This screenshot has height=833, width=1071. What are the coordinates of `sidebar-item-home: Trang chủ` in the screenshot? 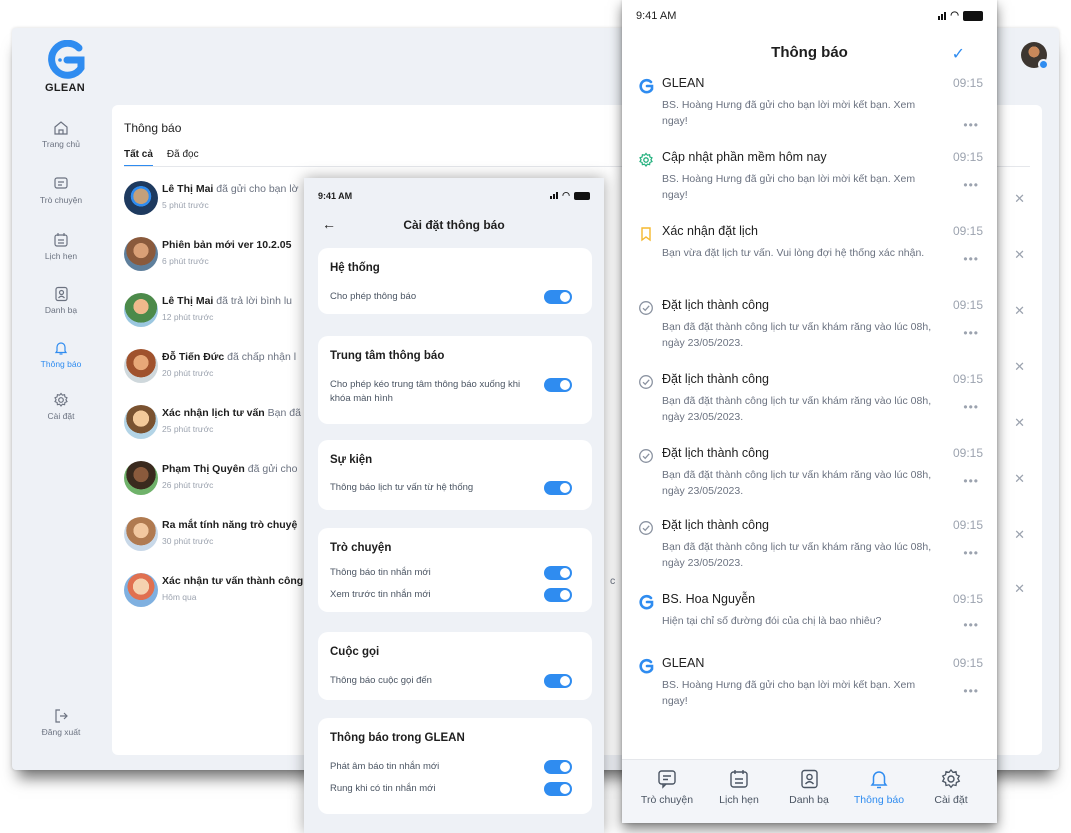 It's located at (61, 134).